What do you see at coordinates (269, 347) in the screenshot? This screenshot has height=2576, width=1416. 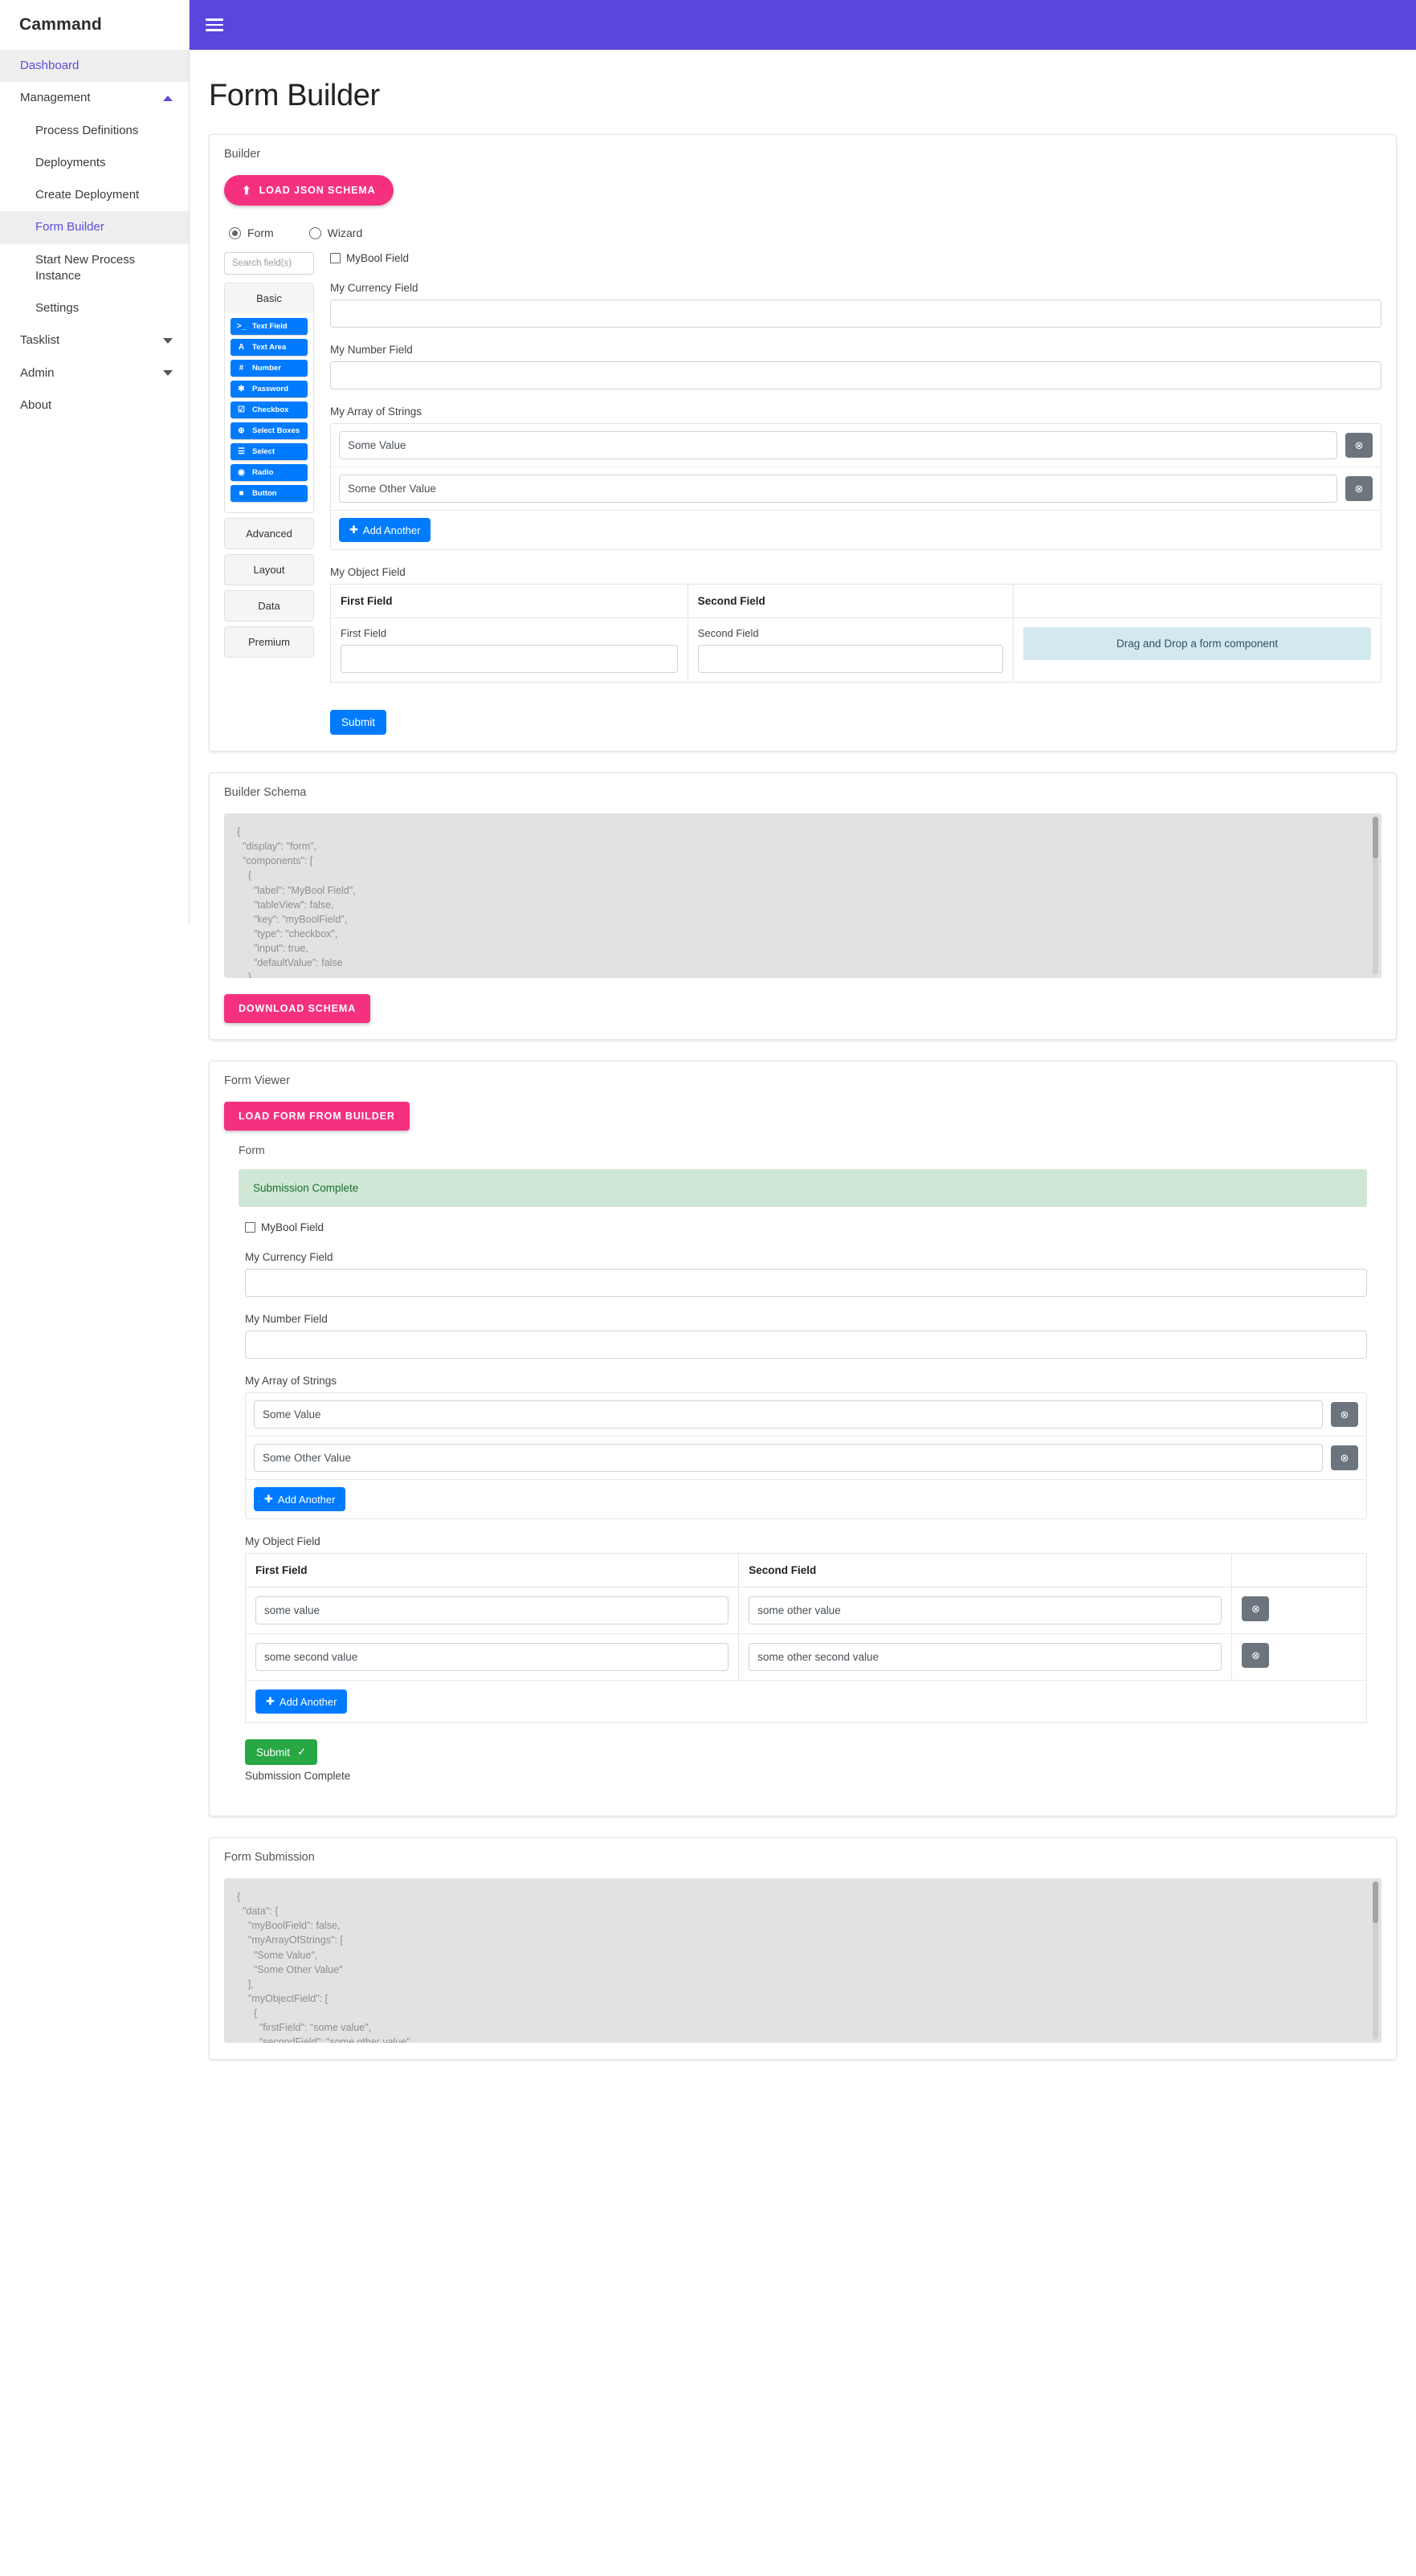 I see `palette-component-text-area: A Text Area` at bounding box center [269, 347].